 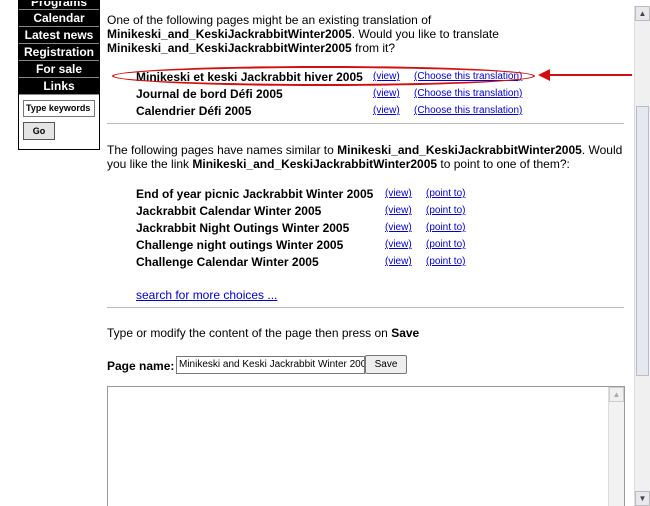 What do you see at coordinates (229, 34) in the screenshot?
I see `intro-page-name: Minikeski_and_KeskiJackrabbitWinter2005` at bounding box center [229, 34].